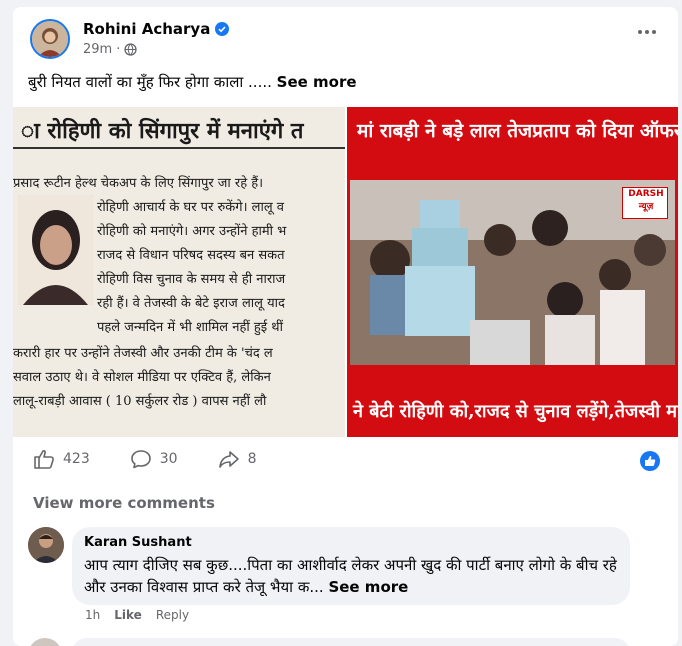 This screenshot has height=646, width=682. Describe the element at coordinates (191, 279) in the screenshot. I see `clipping-line-5: रोहिणी विस चुनाव के समय से ही नाराज` at that location.